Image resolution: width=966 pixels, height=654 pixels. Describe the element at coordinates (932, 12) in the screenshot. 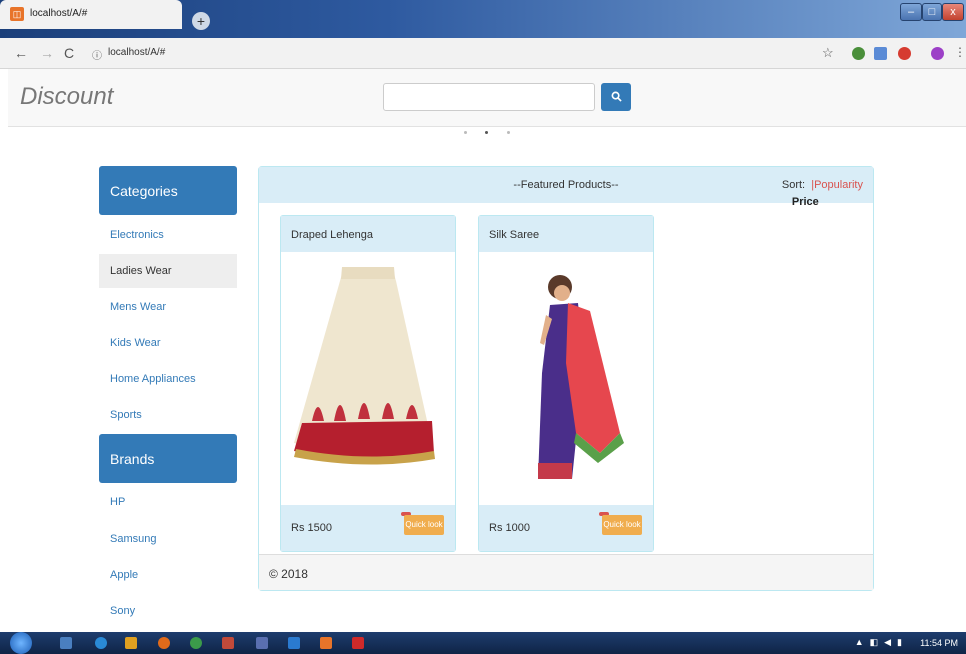

I see `maximize-button: □` at that location.